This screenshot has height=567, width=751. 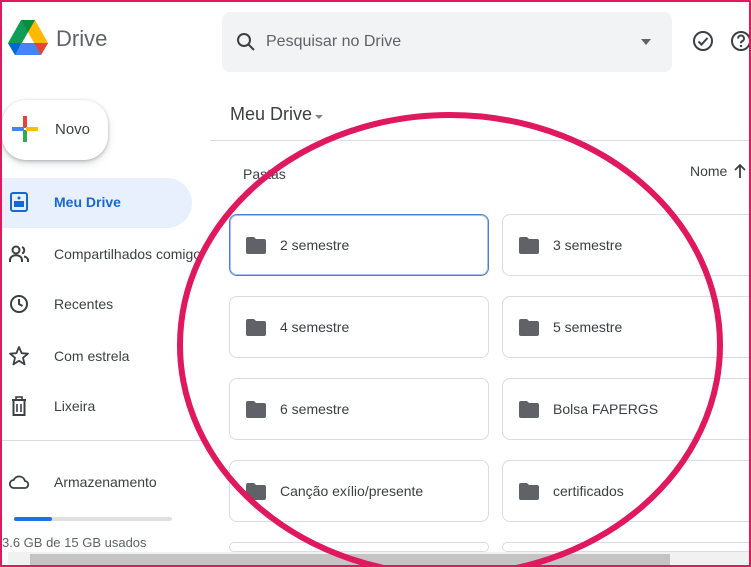 I want to click on folder-name: Canção exílio/presente, so click(x=352, y=491).